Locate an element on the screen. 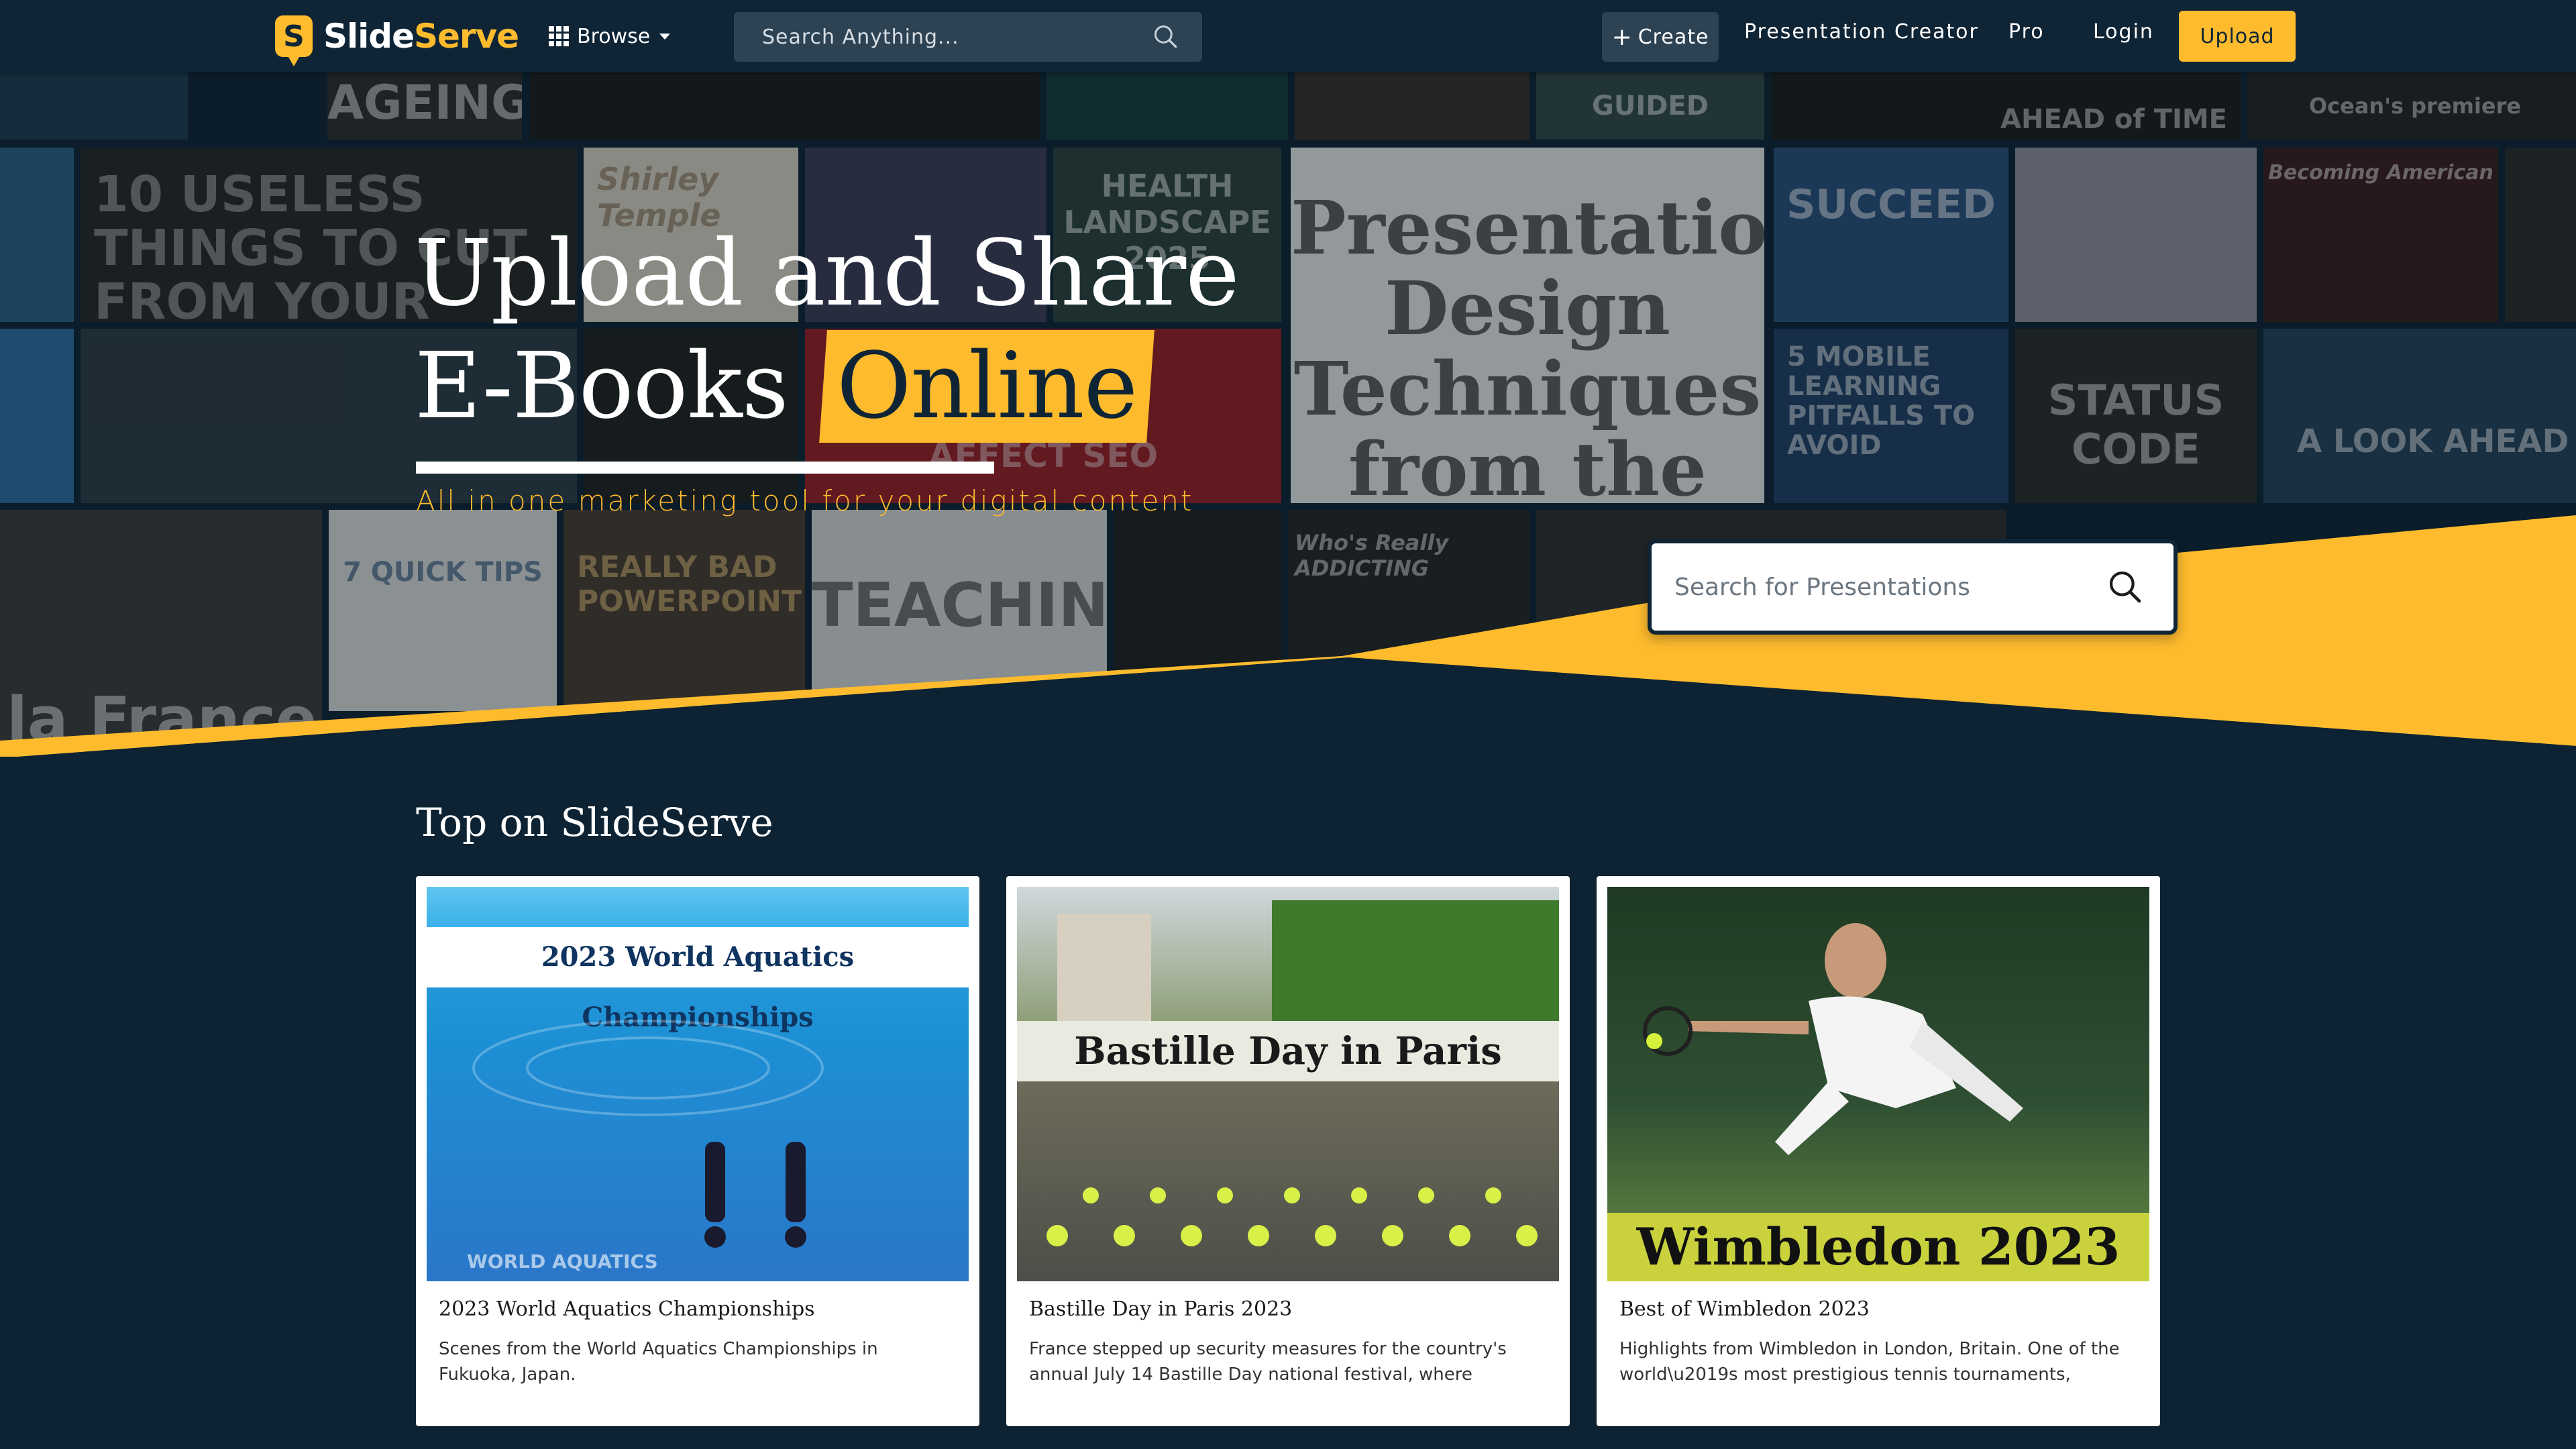 The image size is (2576, 1449). trees is located at coordinates (1415, 960).